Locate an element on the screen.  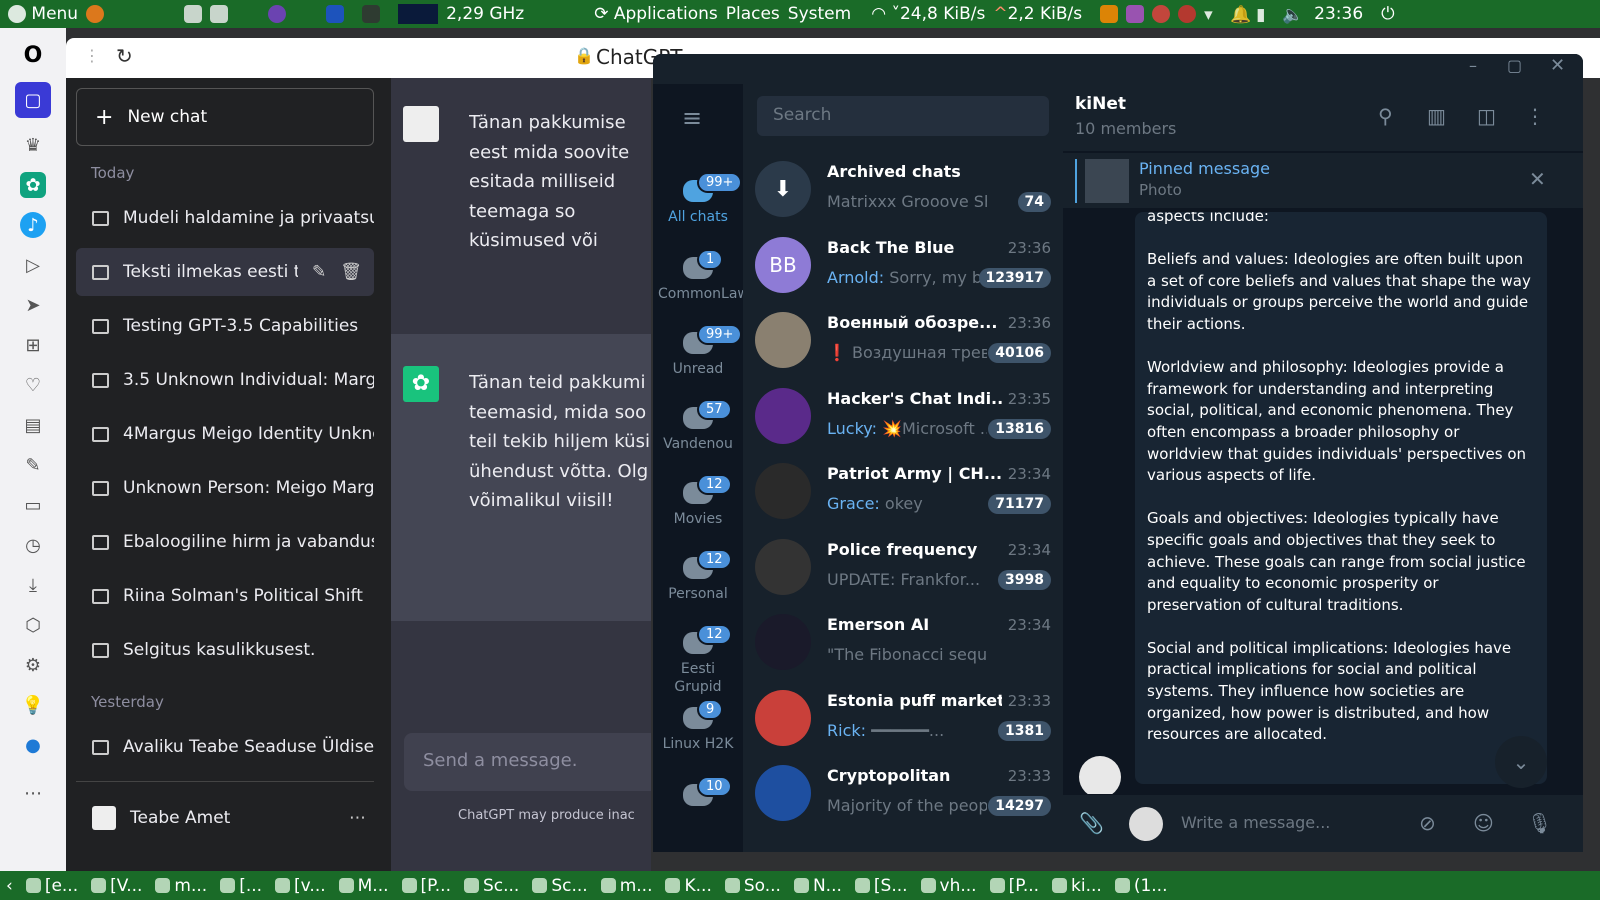
trash-icon: 🗑 is located at coordinates (351, 272).